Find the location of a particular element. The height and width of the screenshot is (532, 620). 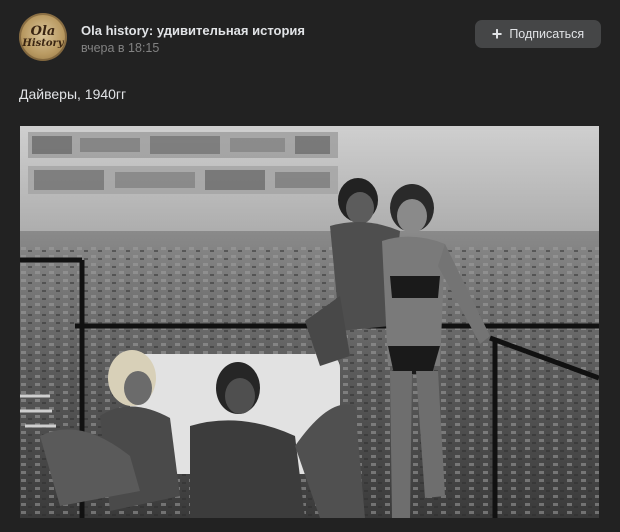

subscribe-label: Подписаться is located at coordinates (547, 34).